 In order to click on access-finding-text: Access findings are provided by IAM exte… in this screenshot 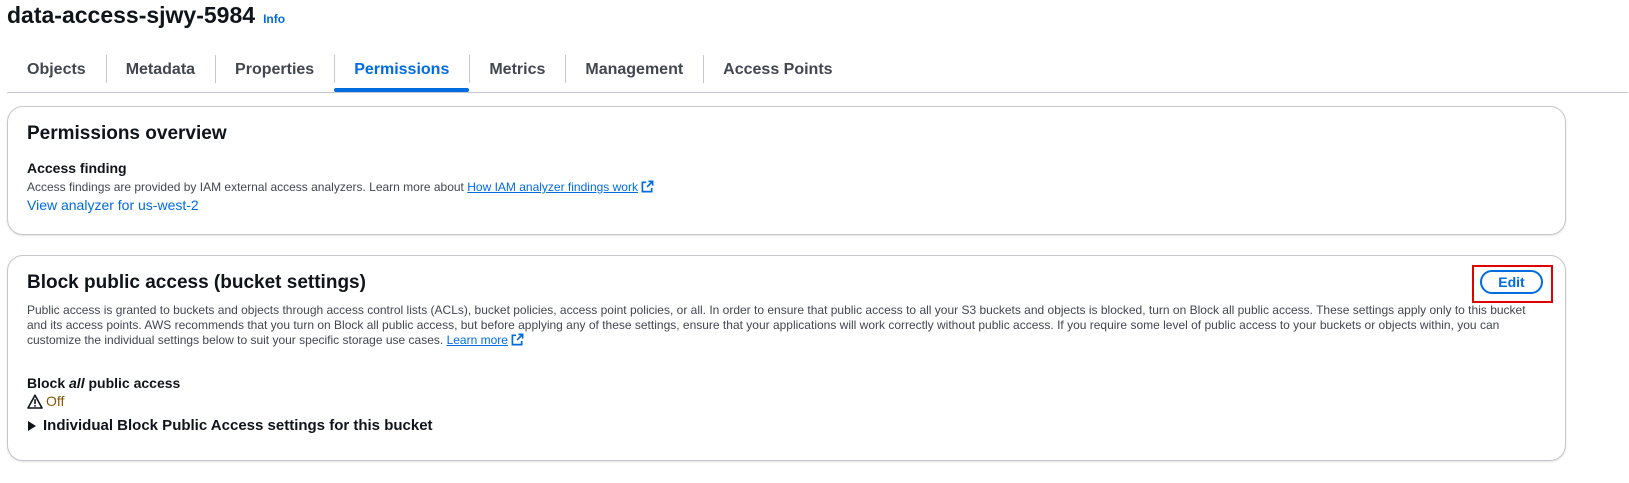, I will do `click(245, 187)`.